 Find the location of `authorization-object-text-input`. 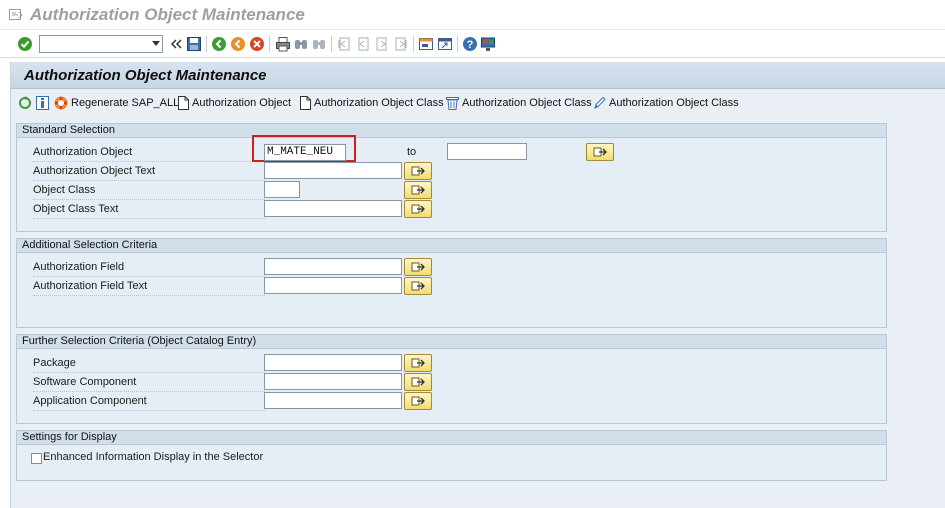

authorization-object-text-input is located at coordinates (333, 170).